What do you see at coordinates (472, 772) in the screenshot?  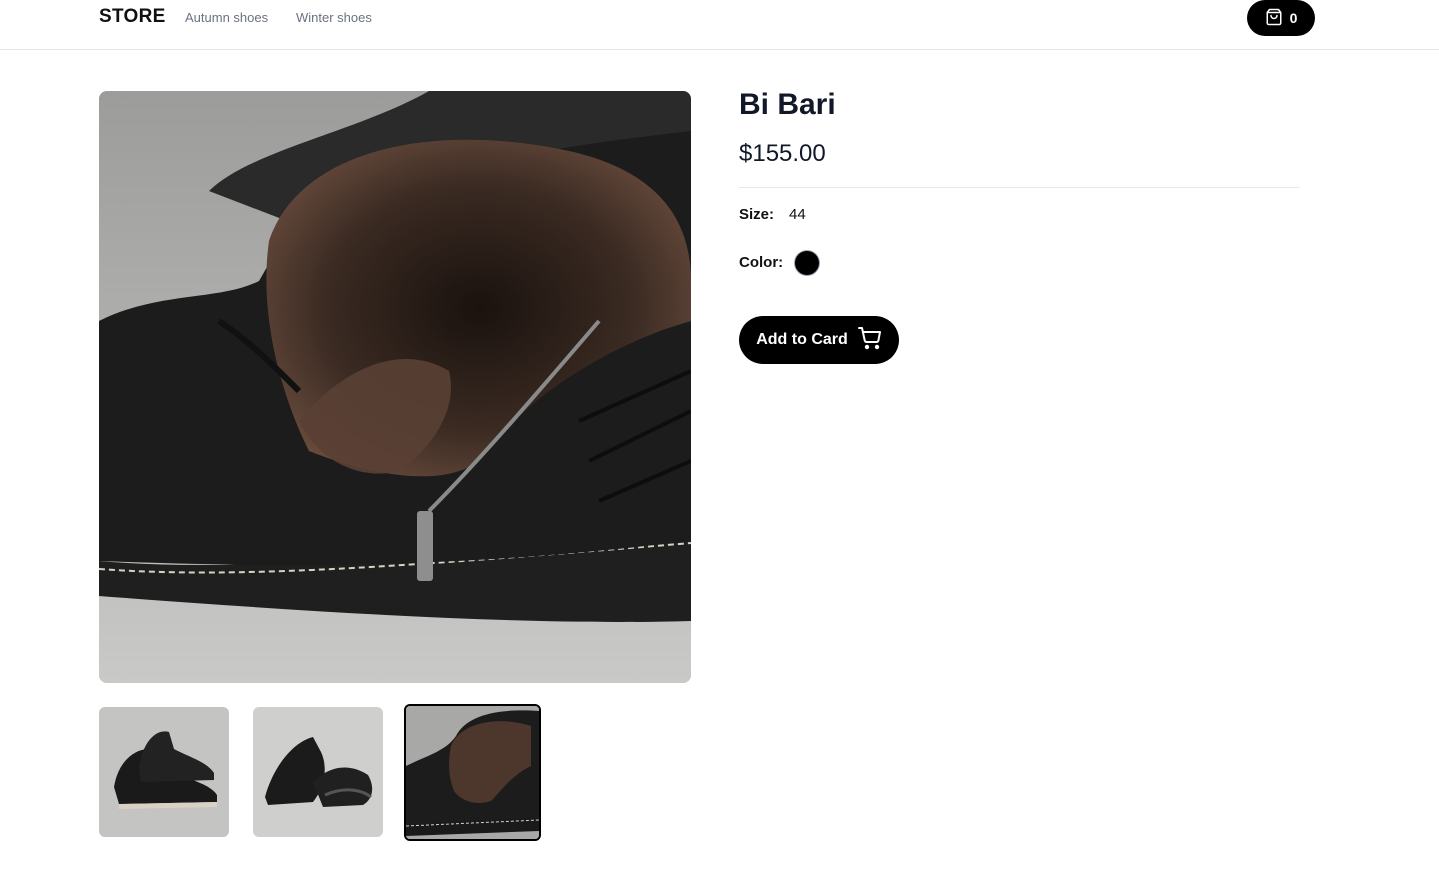 I see `thumbnail-3-selected` at bounding box center [472, 772].